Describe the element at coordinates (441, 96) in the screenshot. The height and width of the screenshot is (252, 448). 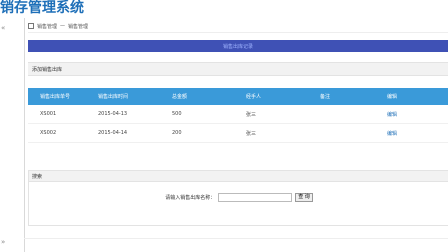
I see `column-header-extra` at that location.